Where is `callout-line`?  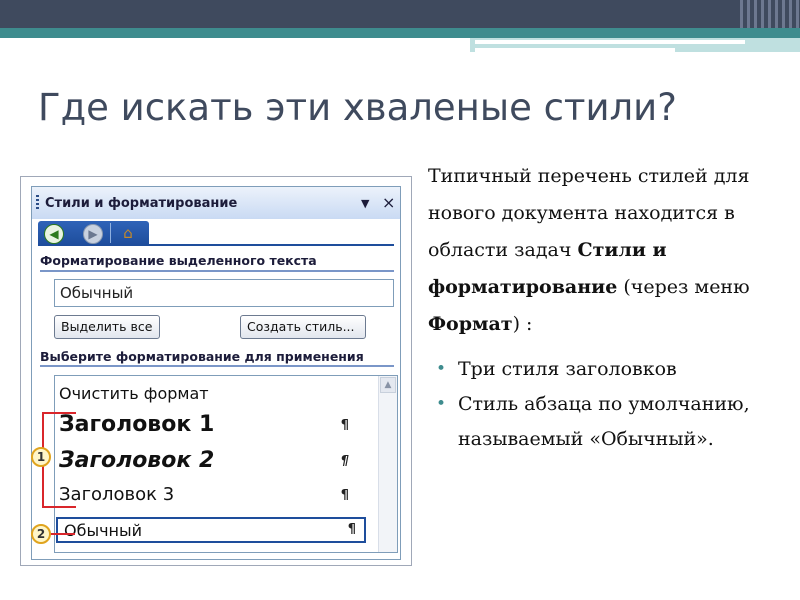
callout-line is located at coordinates (62, 534).